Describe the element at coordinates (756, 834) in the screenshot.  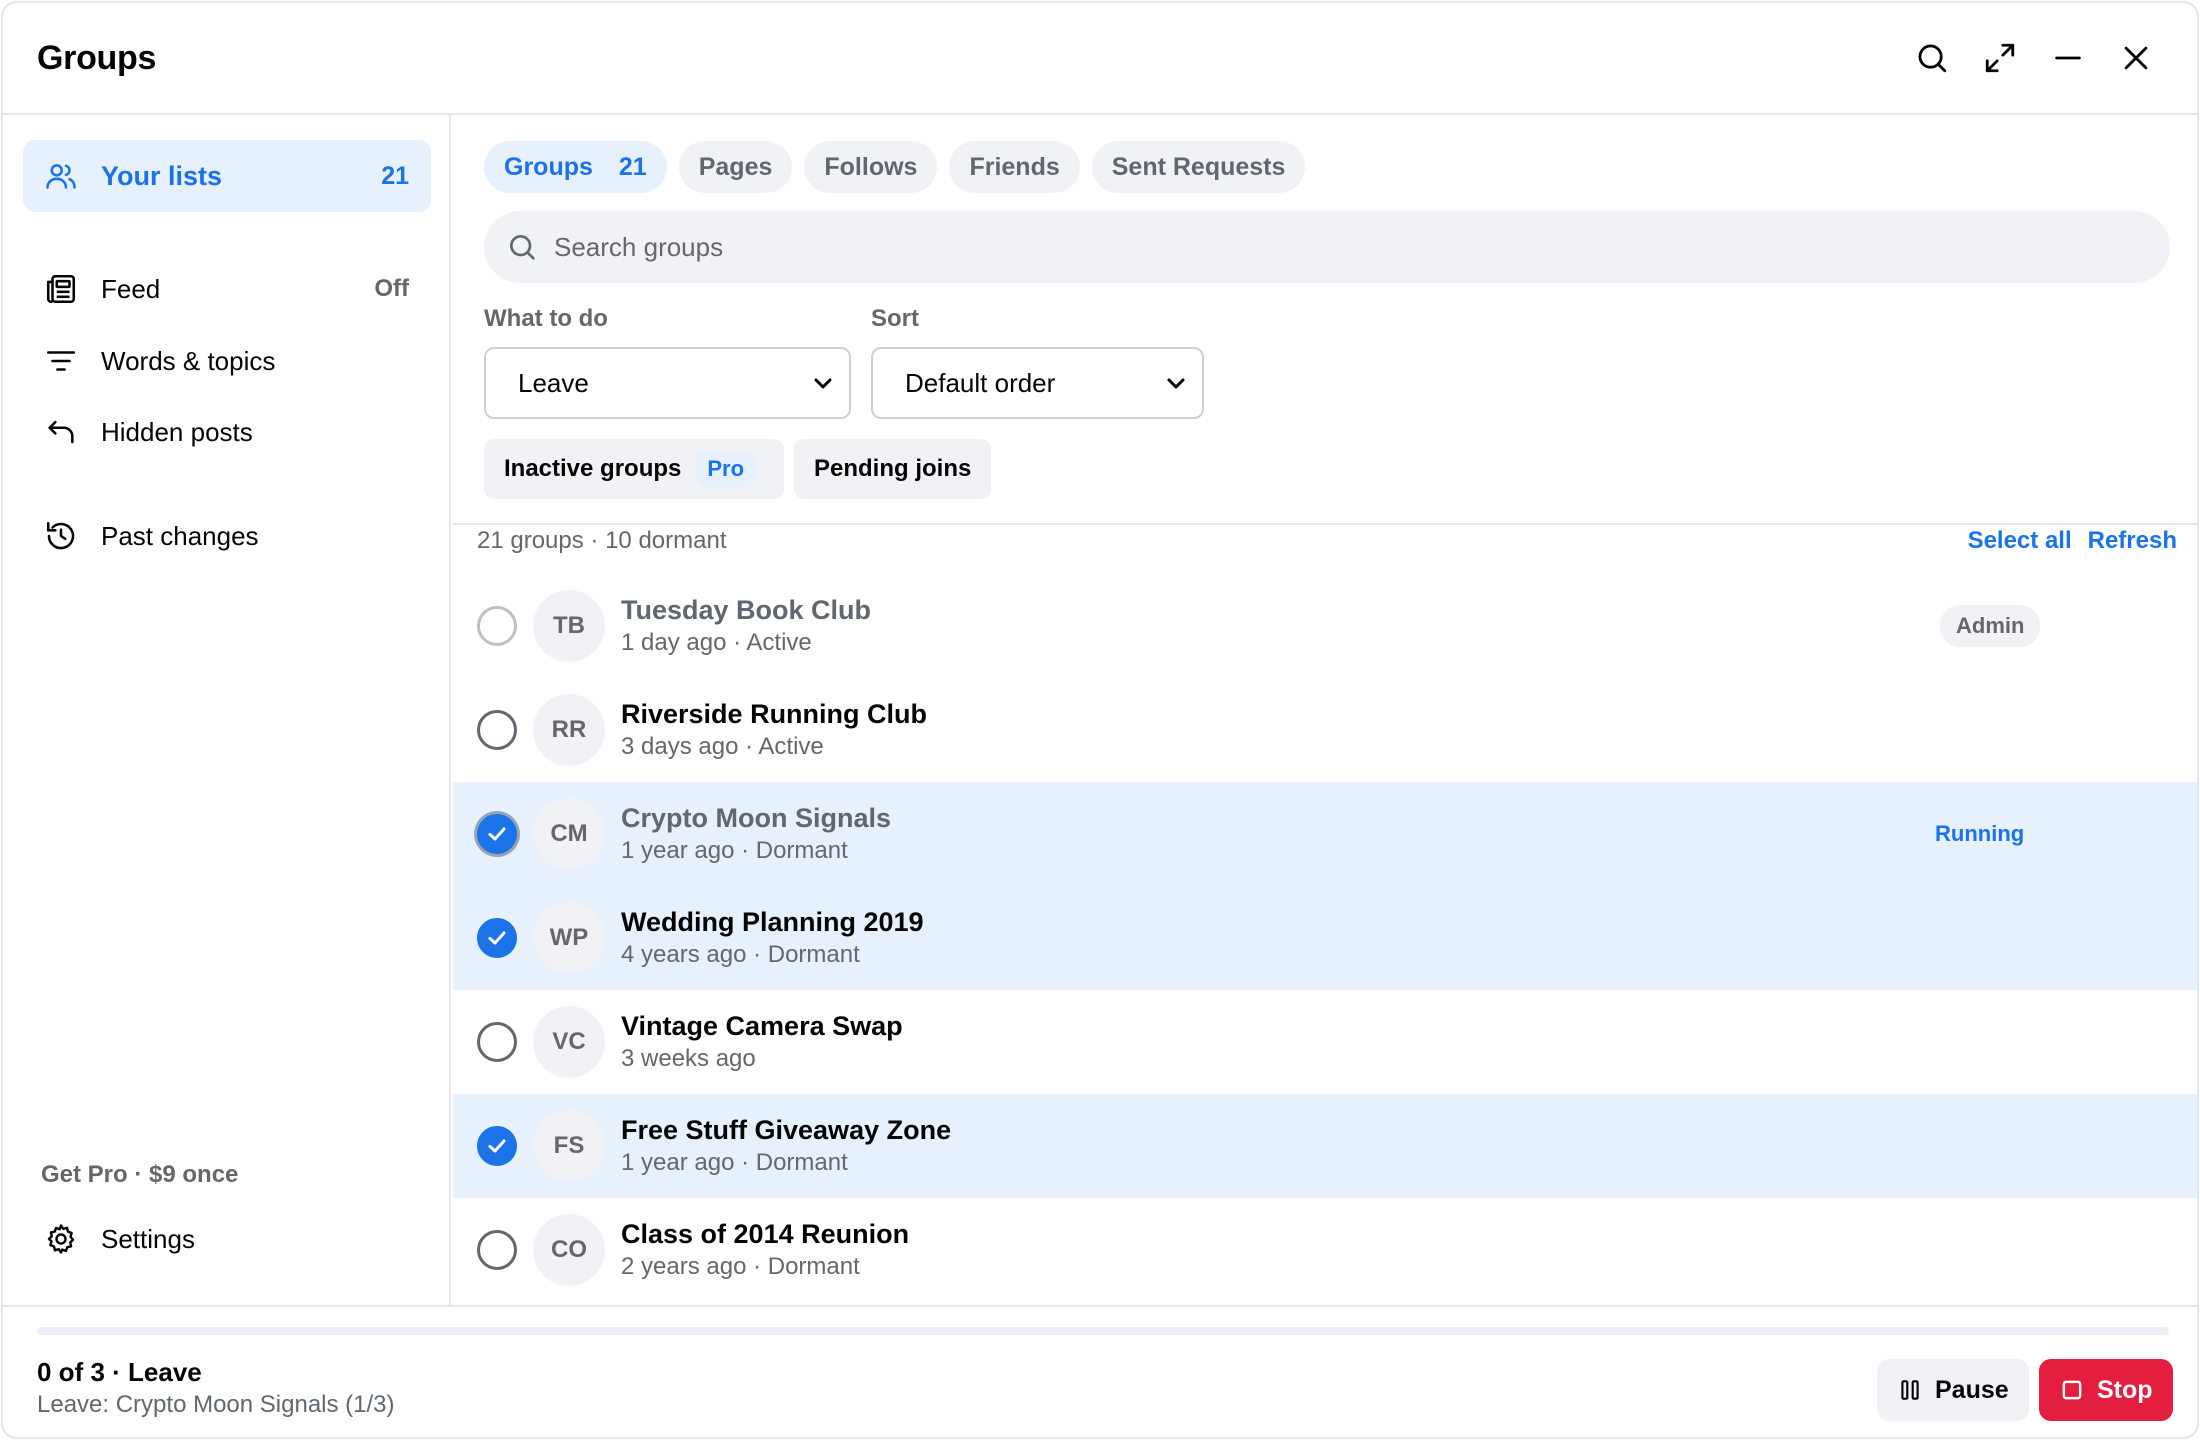
I see `row-text: Crypto Moon Signals 1 year ago · Dormant` at that location.